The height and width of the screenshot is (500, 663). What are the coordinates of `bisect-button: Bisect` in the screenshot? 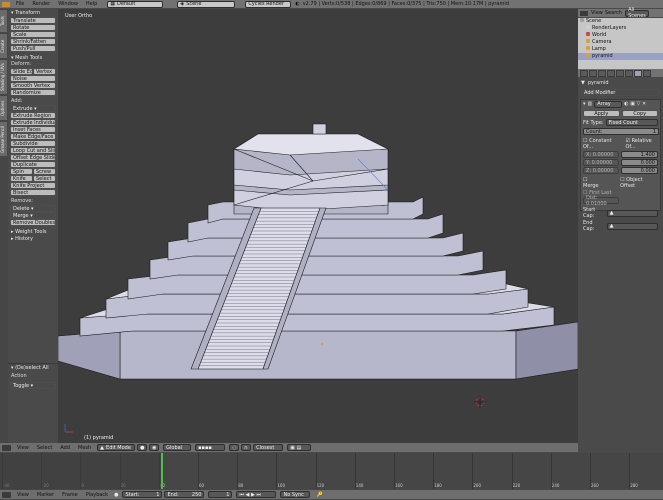 It's located at (33, 192).